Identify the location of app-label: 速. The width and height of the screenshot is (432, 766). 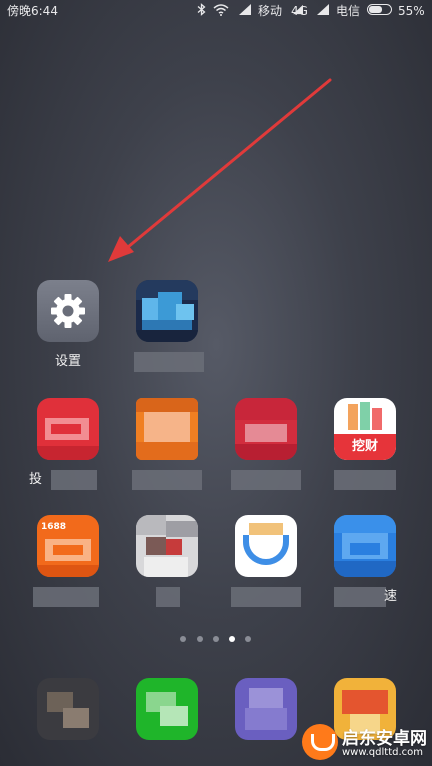
(391, 596).